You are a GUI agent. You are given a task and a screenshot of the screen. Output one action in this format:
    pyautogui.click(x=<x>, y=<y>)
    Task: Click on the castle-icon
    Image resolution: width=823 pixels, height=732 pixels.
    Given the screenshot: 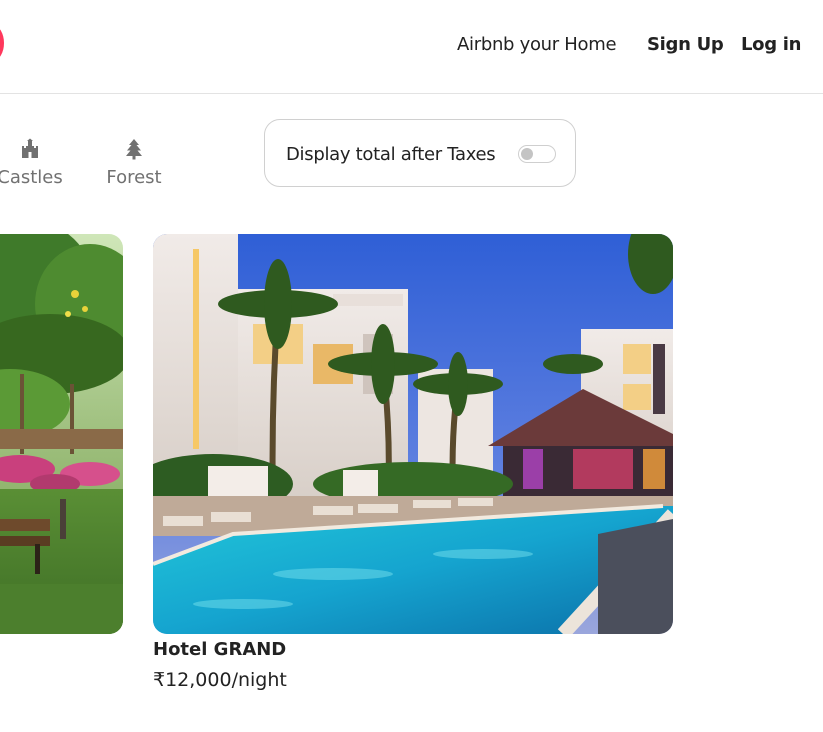 What is the action you would take?
    pyautogui.click(x=30, y=148)
    